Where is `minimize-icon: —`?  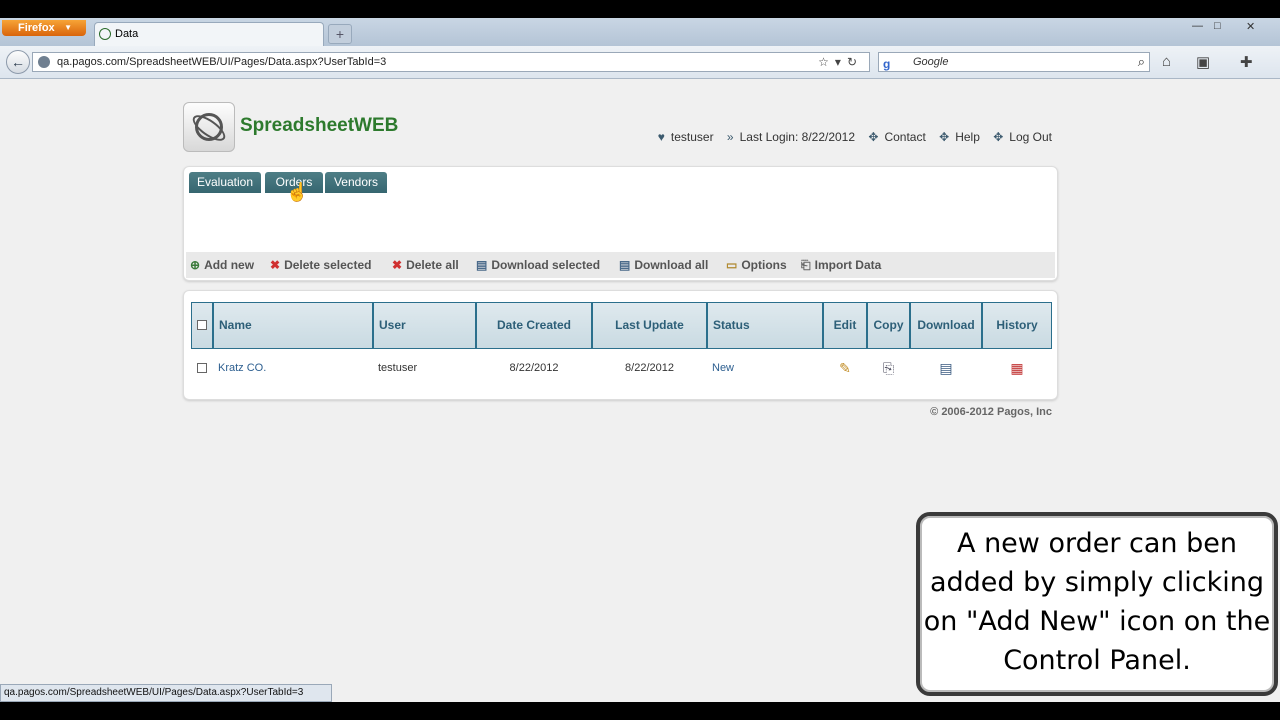 minimize-icon: — is located at coordinates (1197, 26).